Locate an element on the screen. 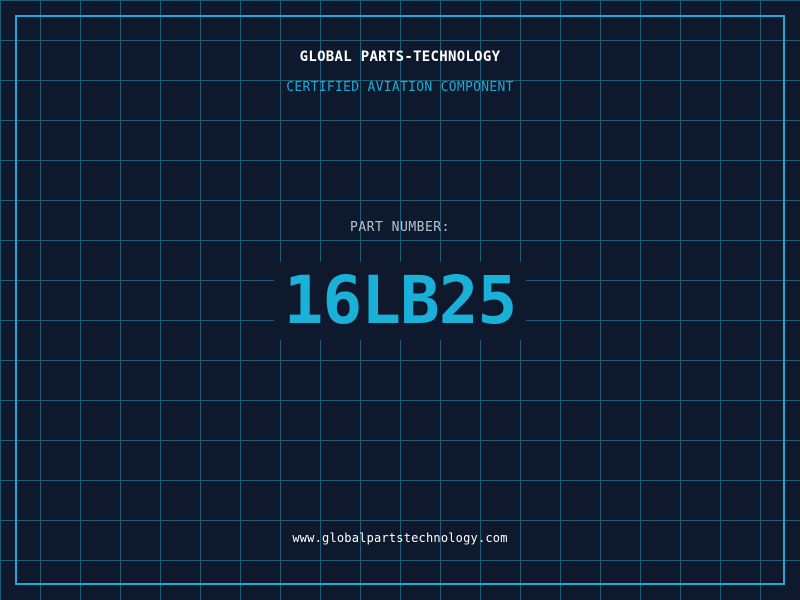 Image resolution: width=800 pixels, height=600 pixels. part-number-label: PART NUMBER: is located at coordinates (400, 227).